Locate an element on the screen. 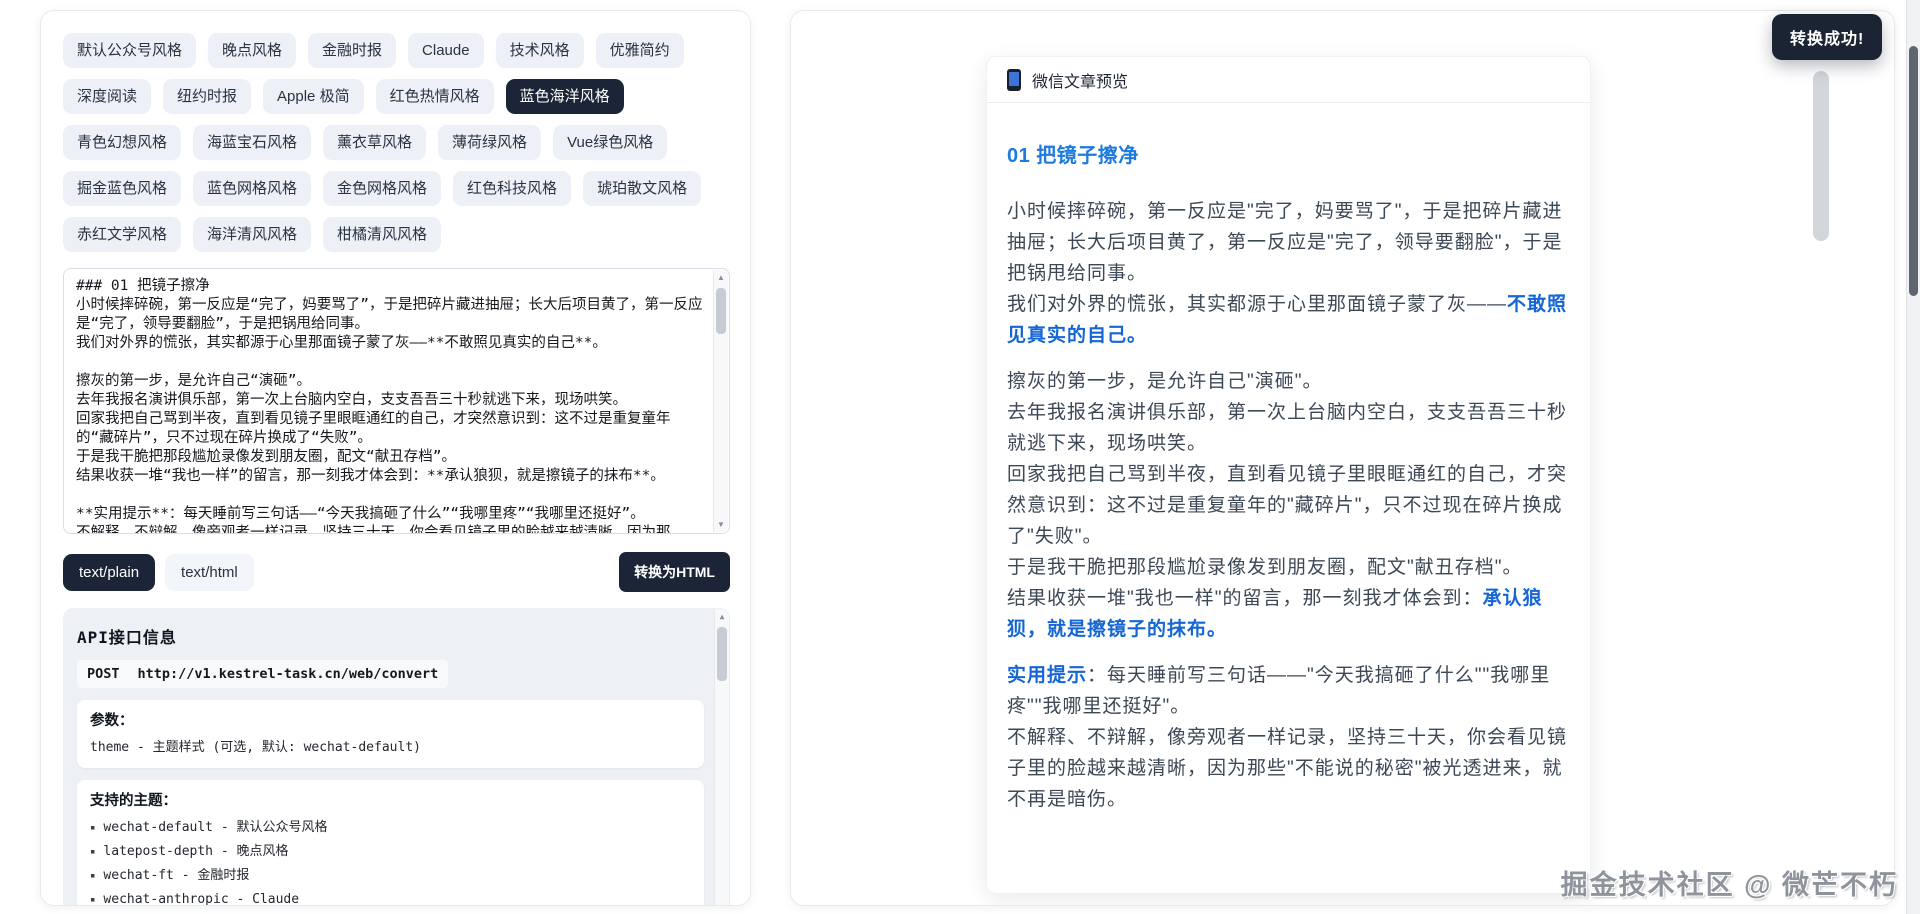 This screenshot has height=914, width=1920. theme-tag: 深度阅读 is located at coordinates (107, 96).